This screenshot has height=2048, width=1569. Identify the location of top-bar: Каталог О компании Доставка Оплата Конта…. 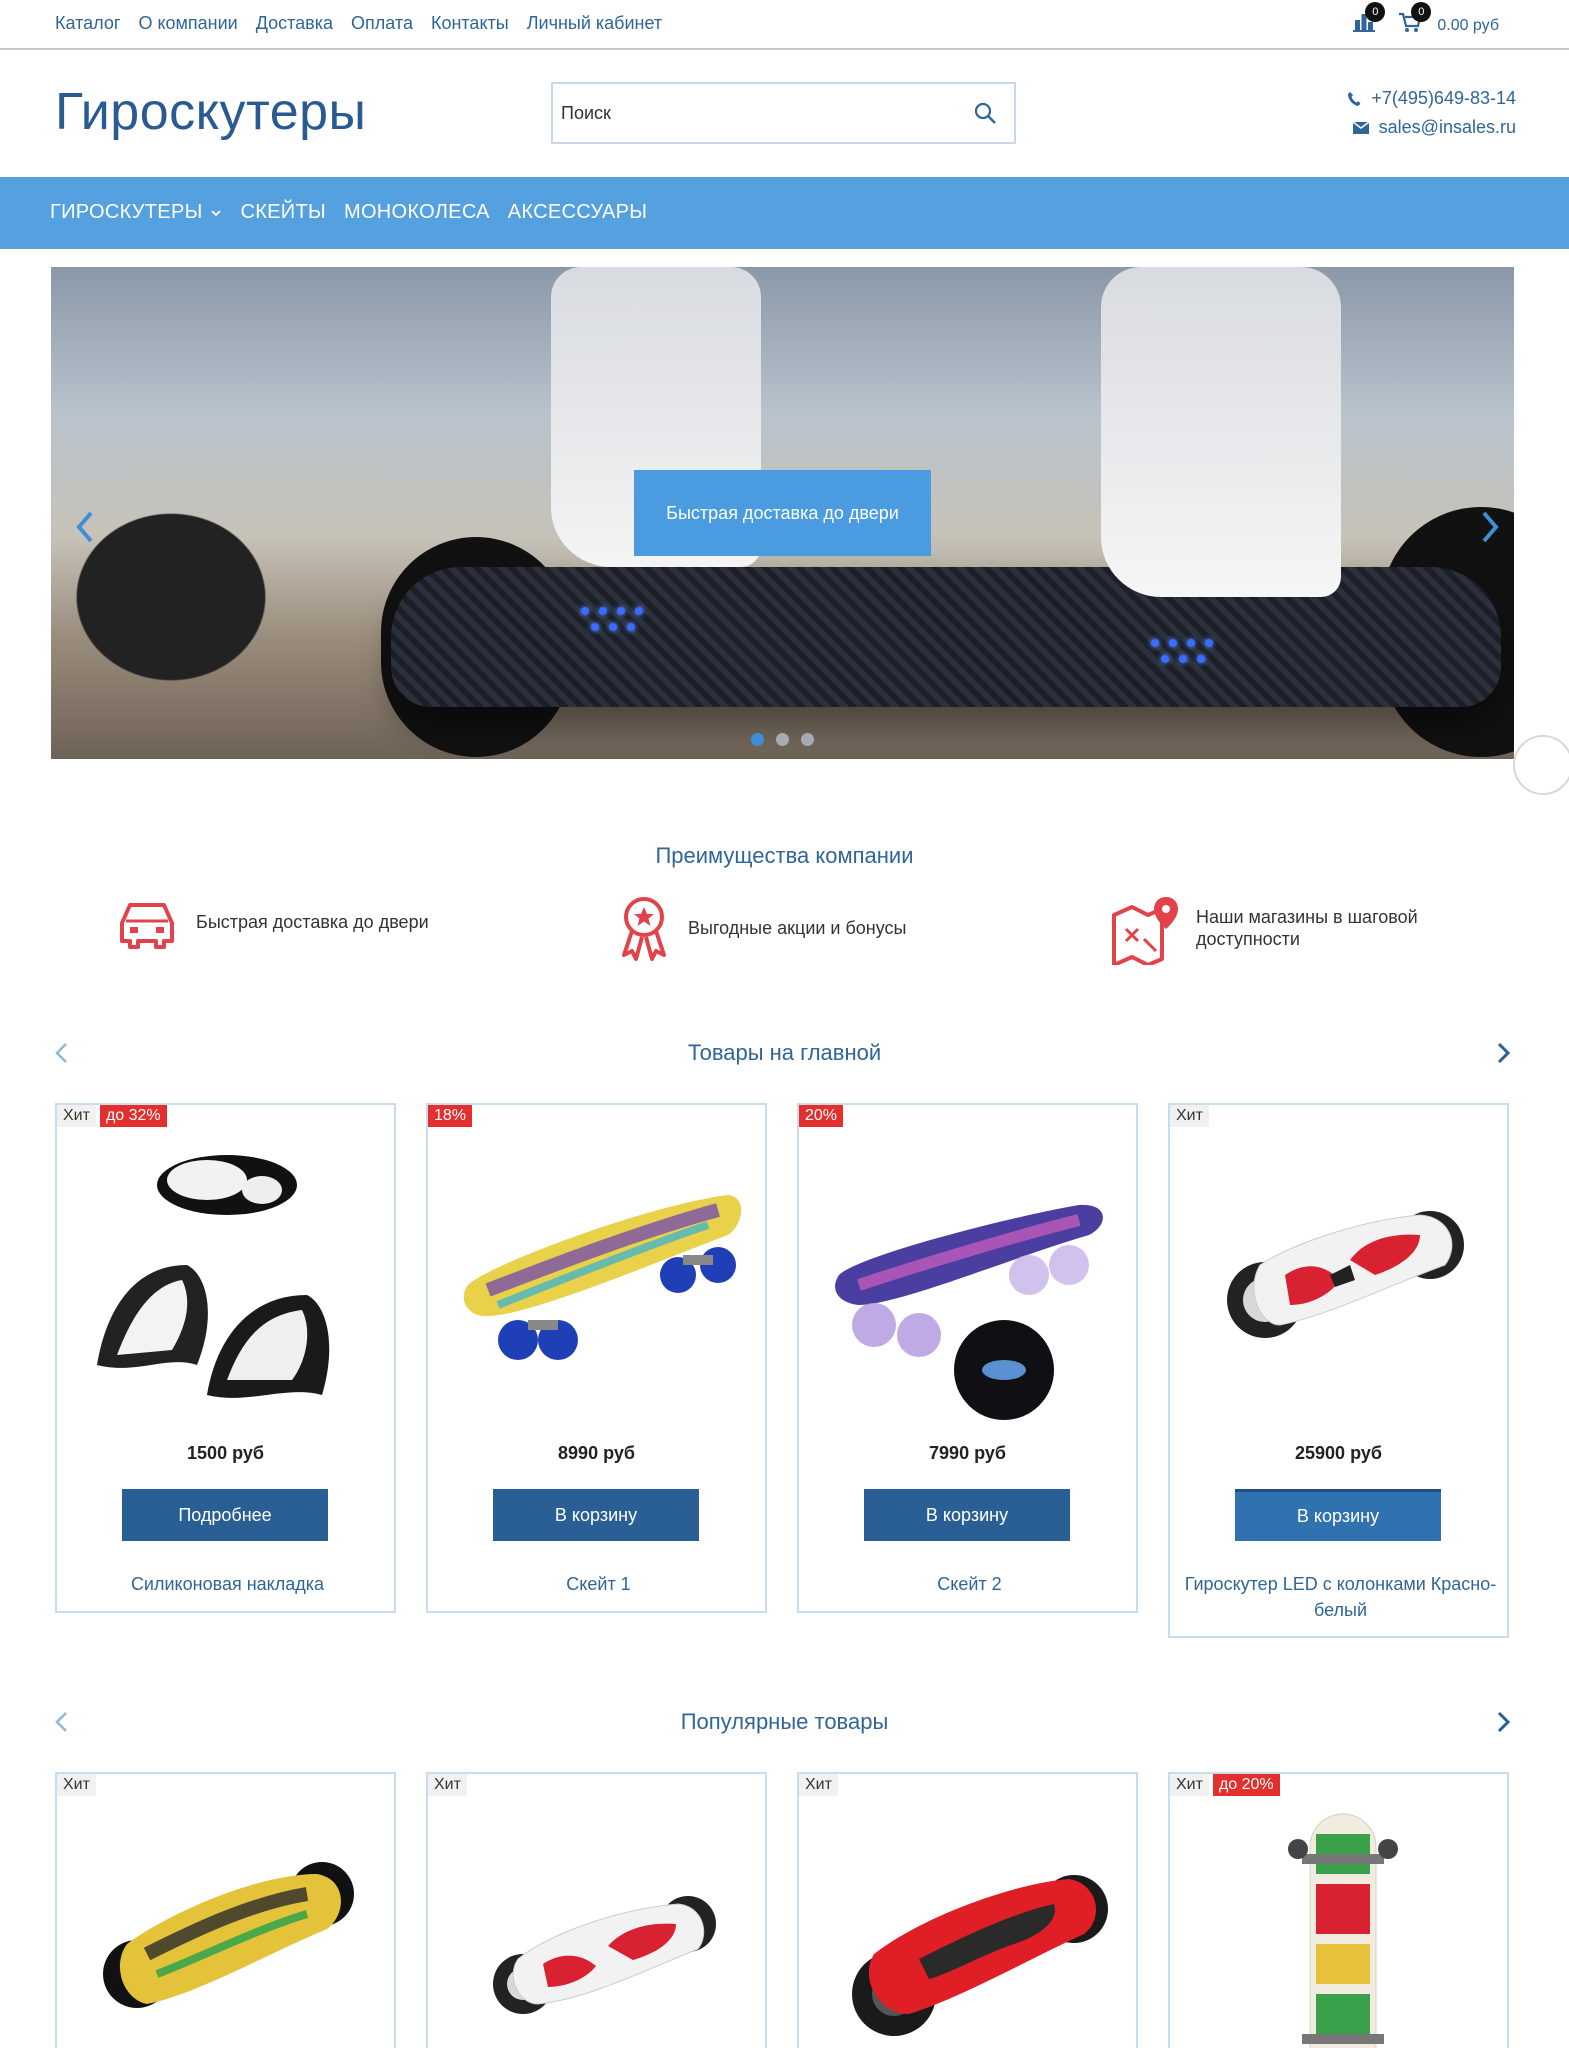
(784, 25).